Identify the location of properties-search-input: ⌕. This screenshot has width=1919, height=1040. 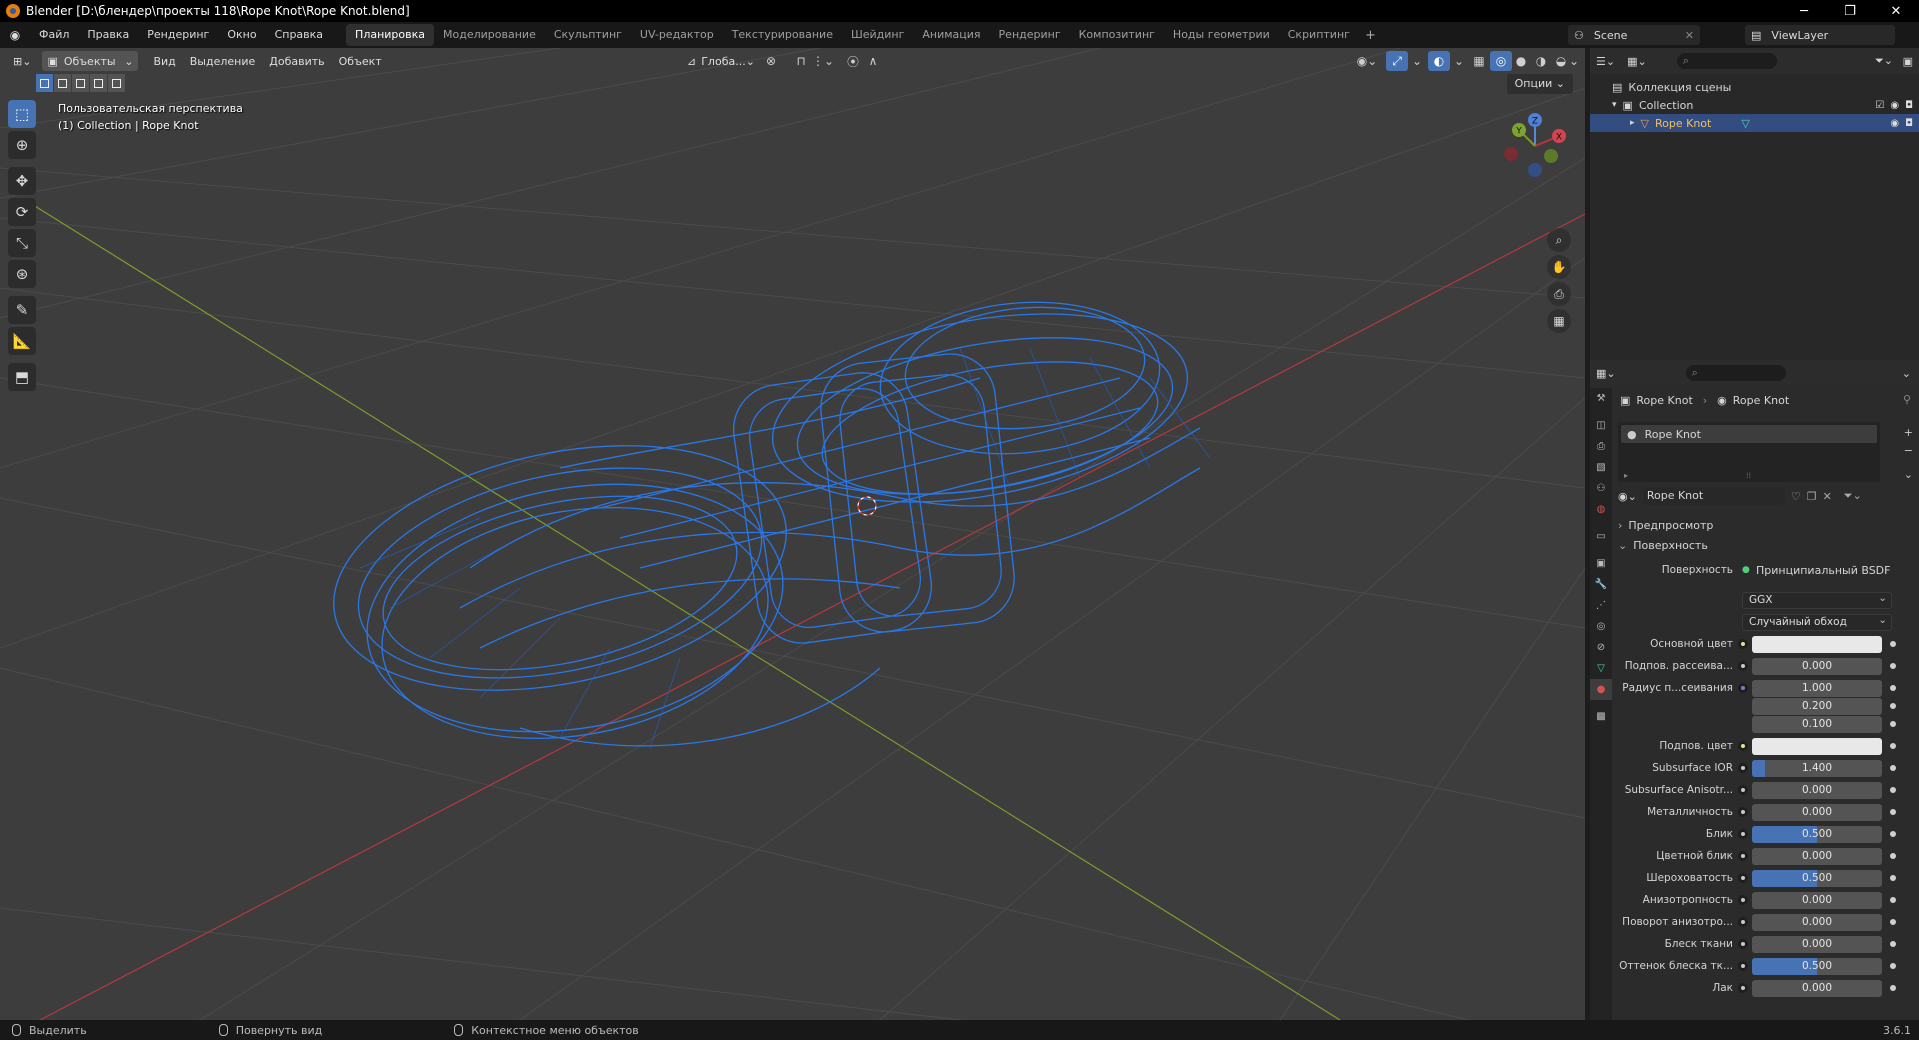
(1735, 373).